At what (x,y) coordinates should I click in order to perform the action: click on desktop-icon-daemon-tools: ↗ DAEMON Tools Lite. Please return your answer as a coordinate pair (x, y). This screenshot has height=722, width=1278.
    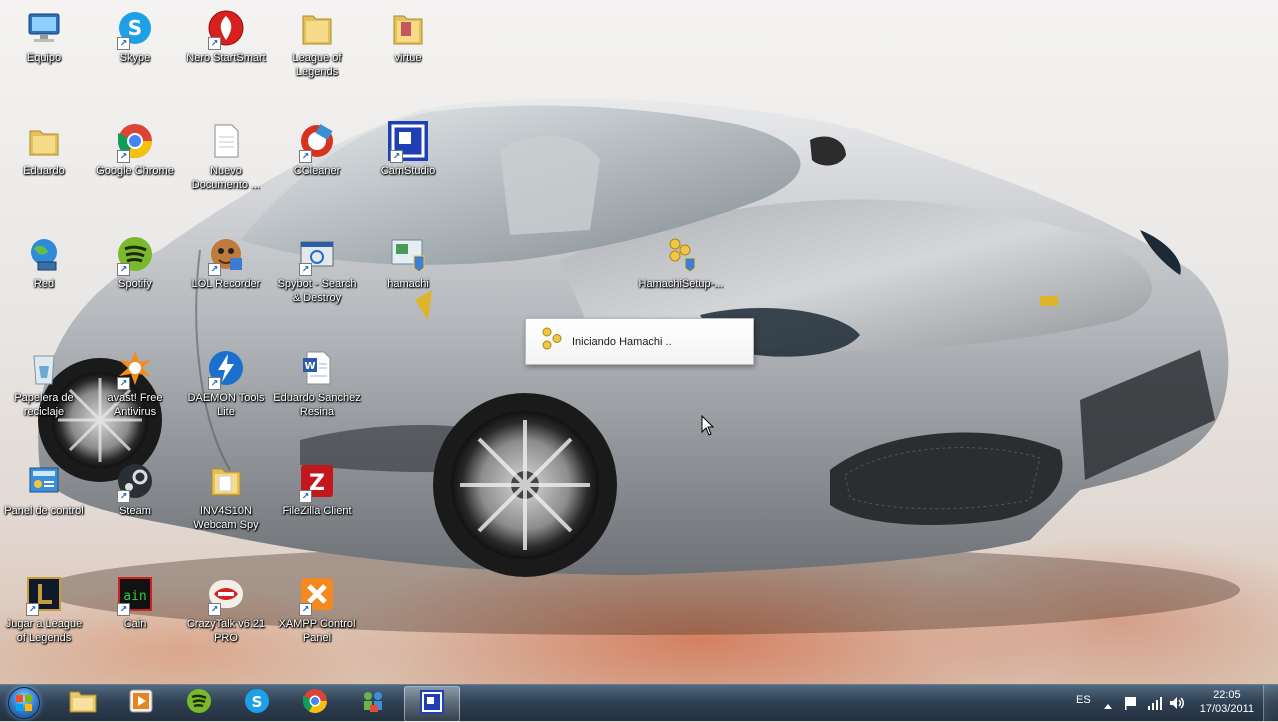
    Looking at the image, I should click on (226, 382).